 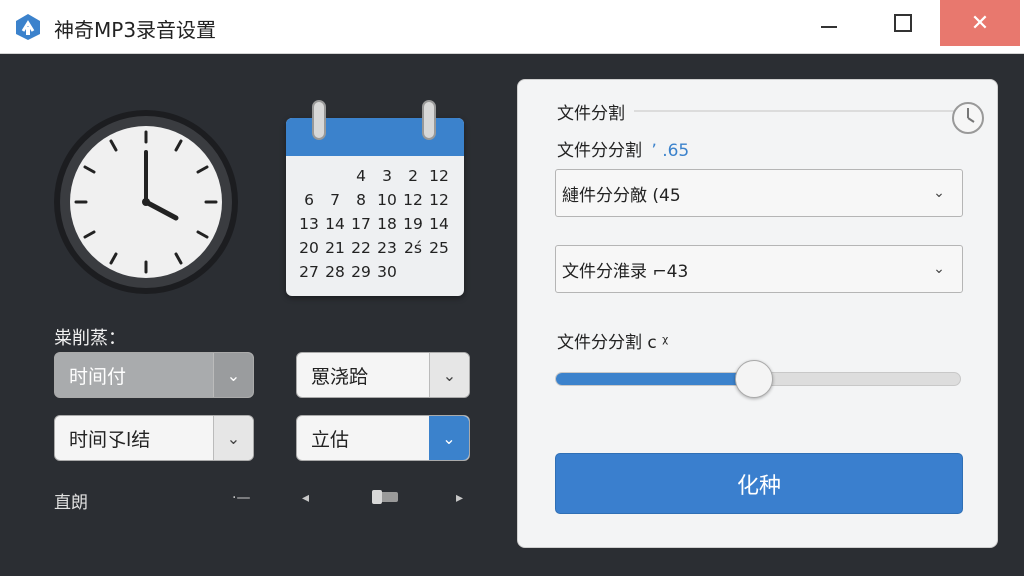 I want to click on calendar-day: 22, so click(x=361, y=248).